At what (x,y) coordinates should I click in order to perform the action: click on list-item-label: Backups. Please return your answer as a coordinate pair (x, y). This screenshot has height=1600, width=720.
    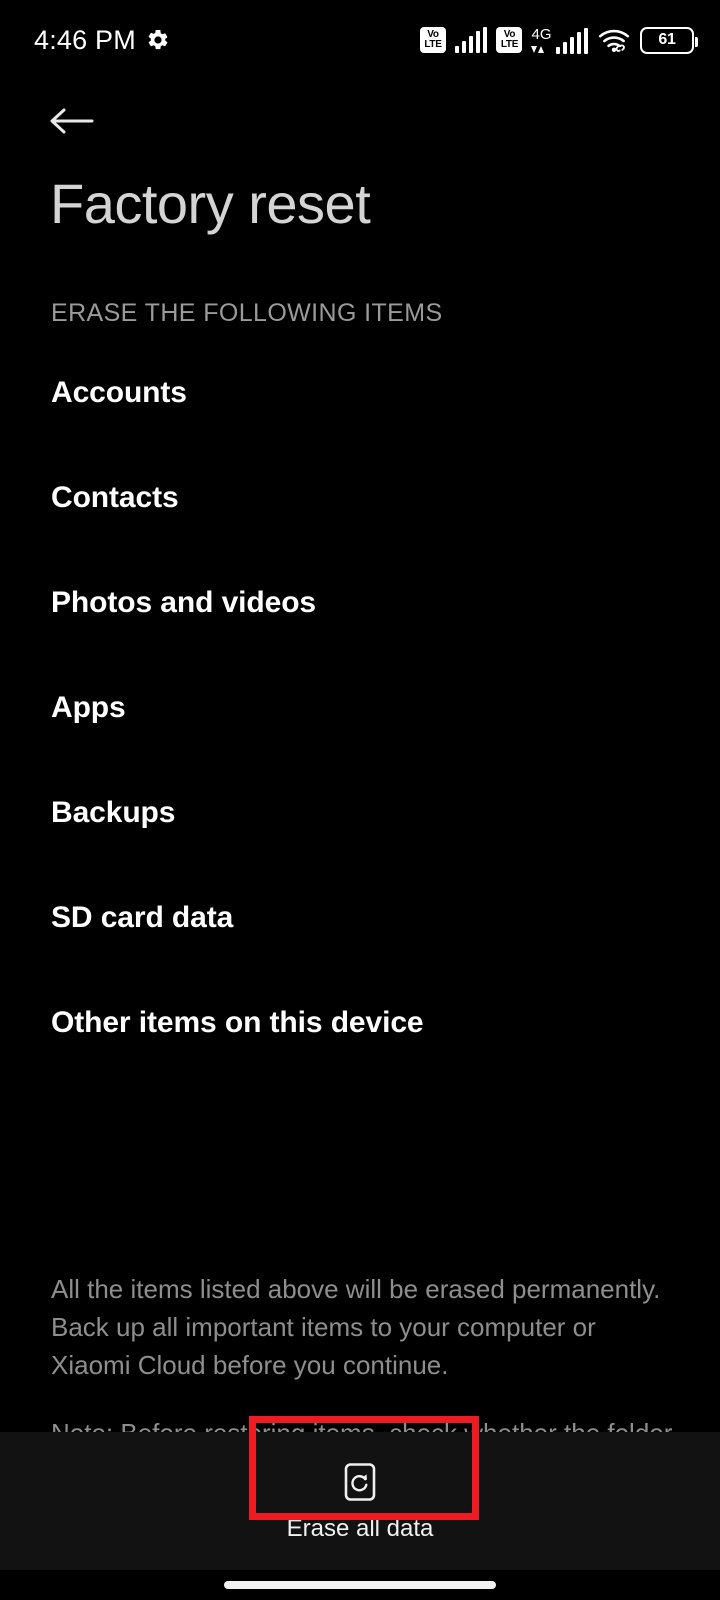
    Looking at the image, I should click on (113, 812).